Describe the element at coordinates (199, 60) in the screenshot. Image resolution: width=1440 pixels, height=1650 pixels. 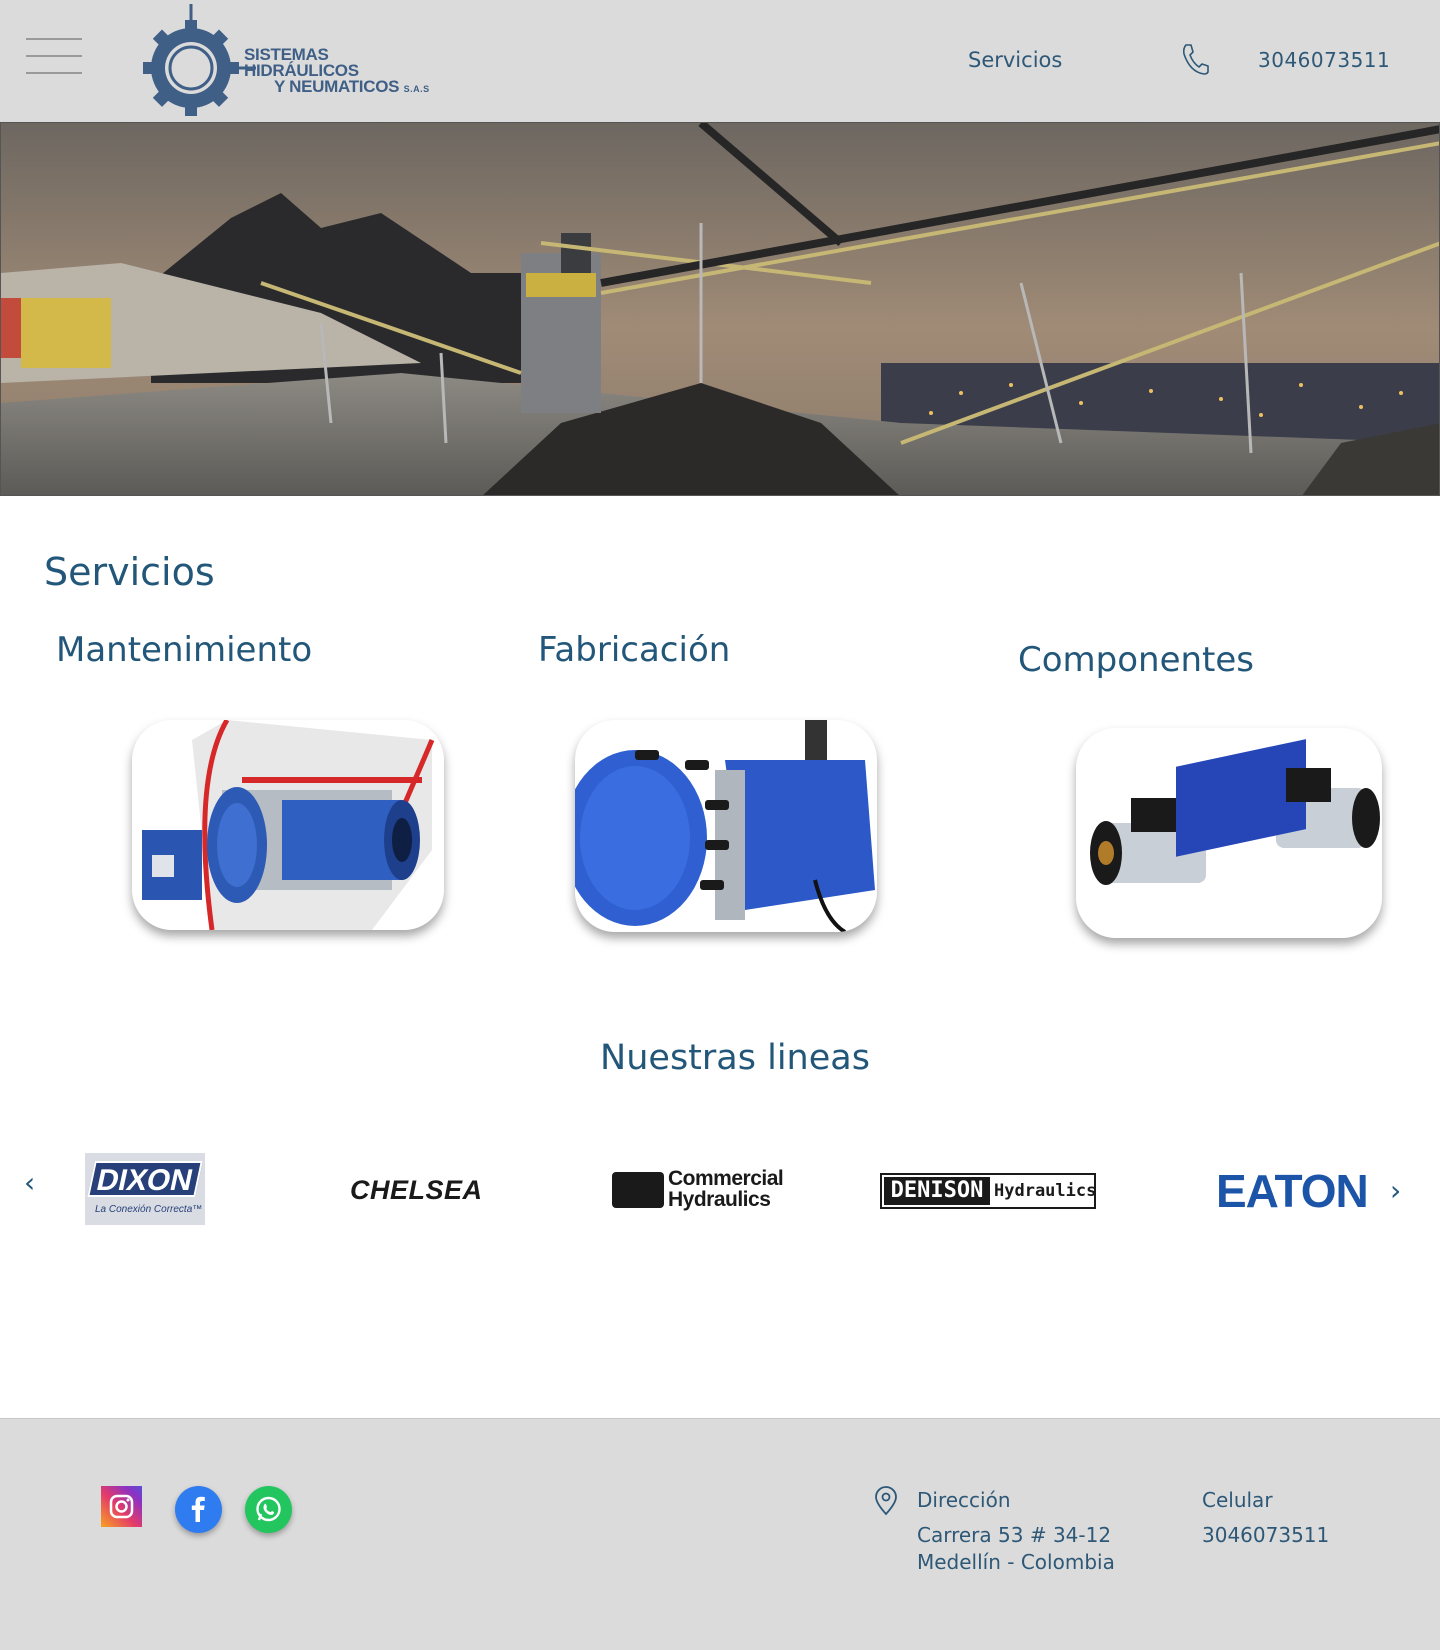
I see `gear-logo-icon` at that location.